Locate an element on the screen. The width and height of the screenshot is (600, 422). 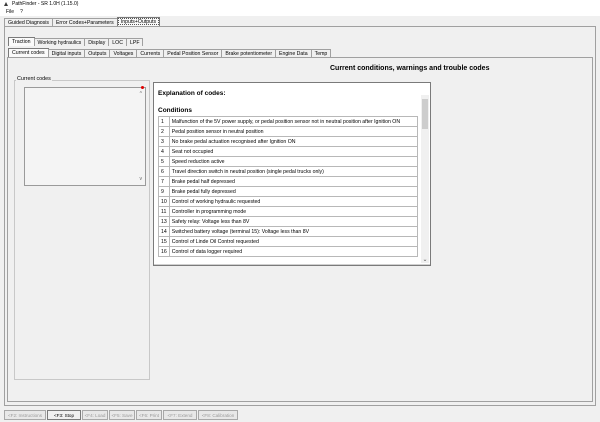
fkey-button: <F5: Save is located at coordinates (122, 415).